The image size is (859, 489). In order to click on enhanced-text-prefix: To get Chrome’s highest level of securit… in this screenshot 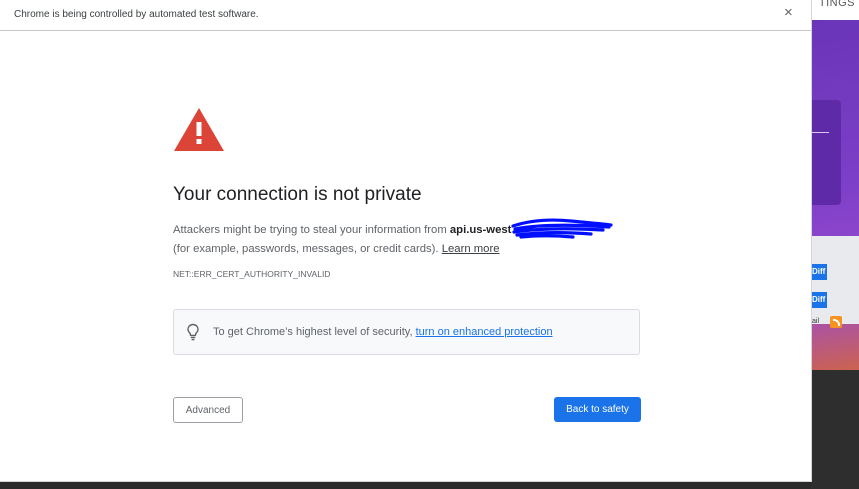, I will do `click(314, 332)`.